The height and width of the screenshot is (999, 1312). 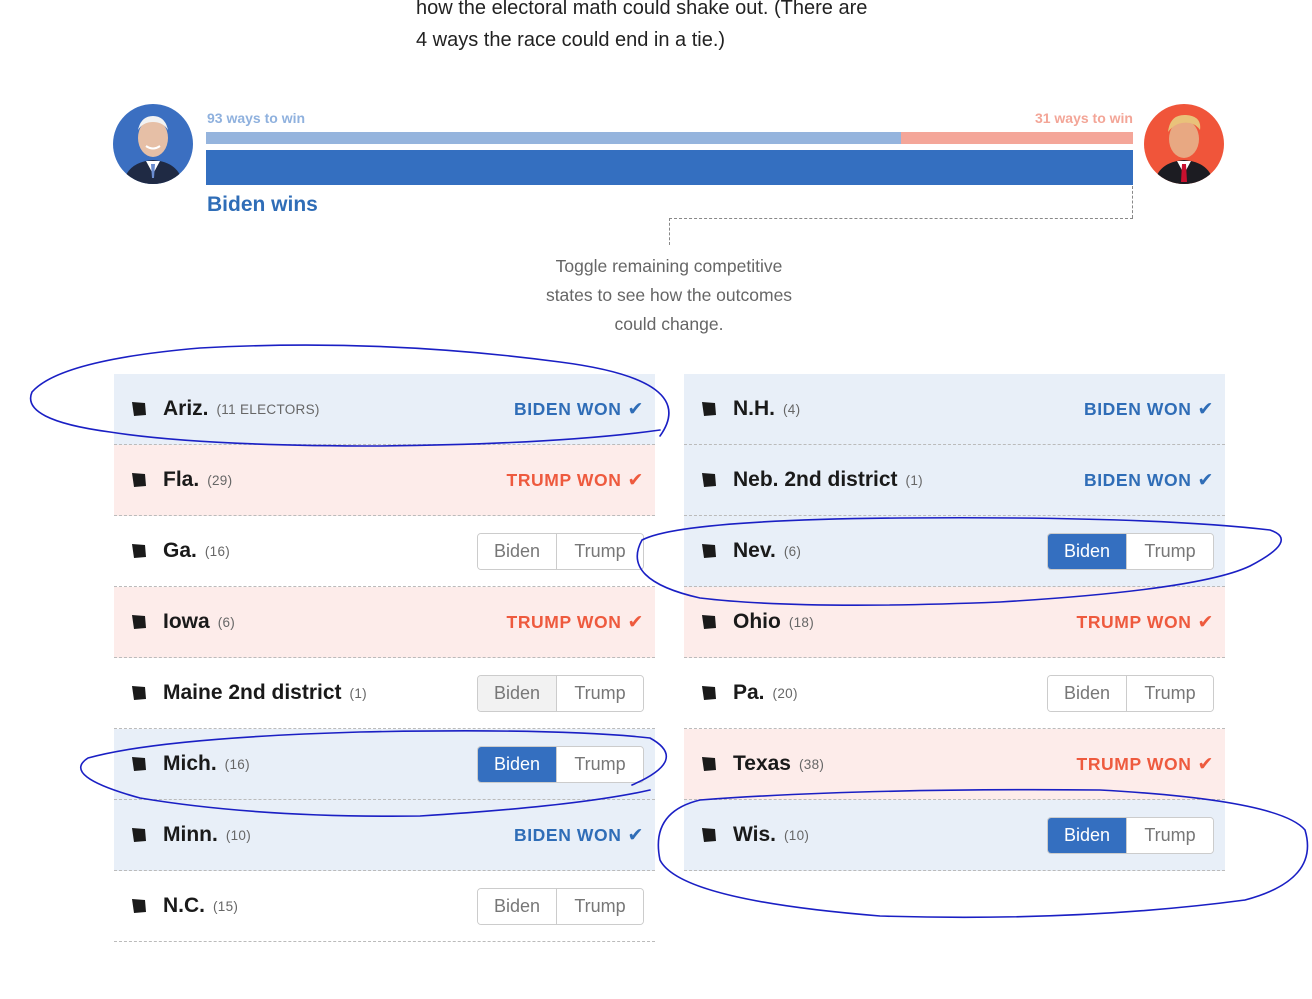 I want to click on state-row: Ohio (18) TRUMP WON ✔, so click(x=954, y=622).